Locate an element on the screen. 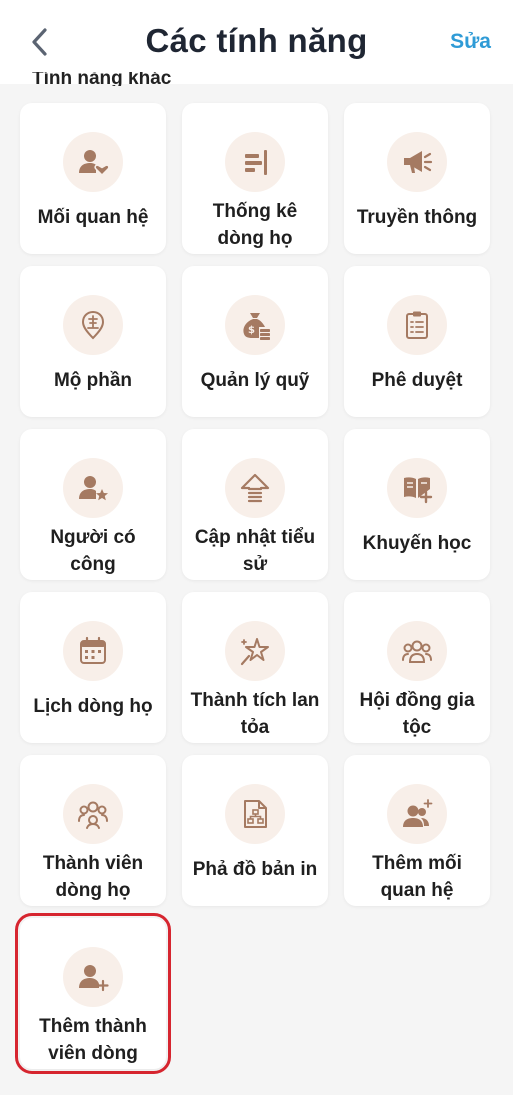  feature-card-them-moi-quan-he: Thêm mối quan hệ is located at coordinates (417, 830).